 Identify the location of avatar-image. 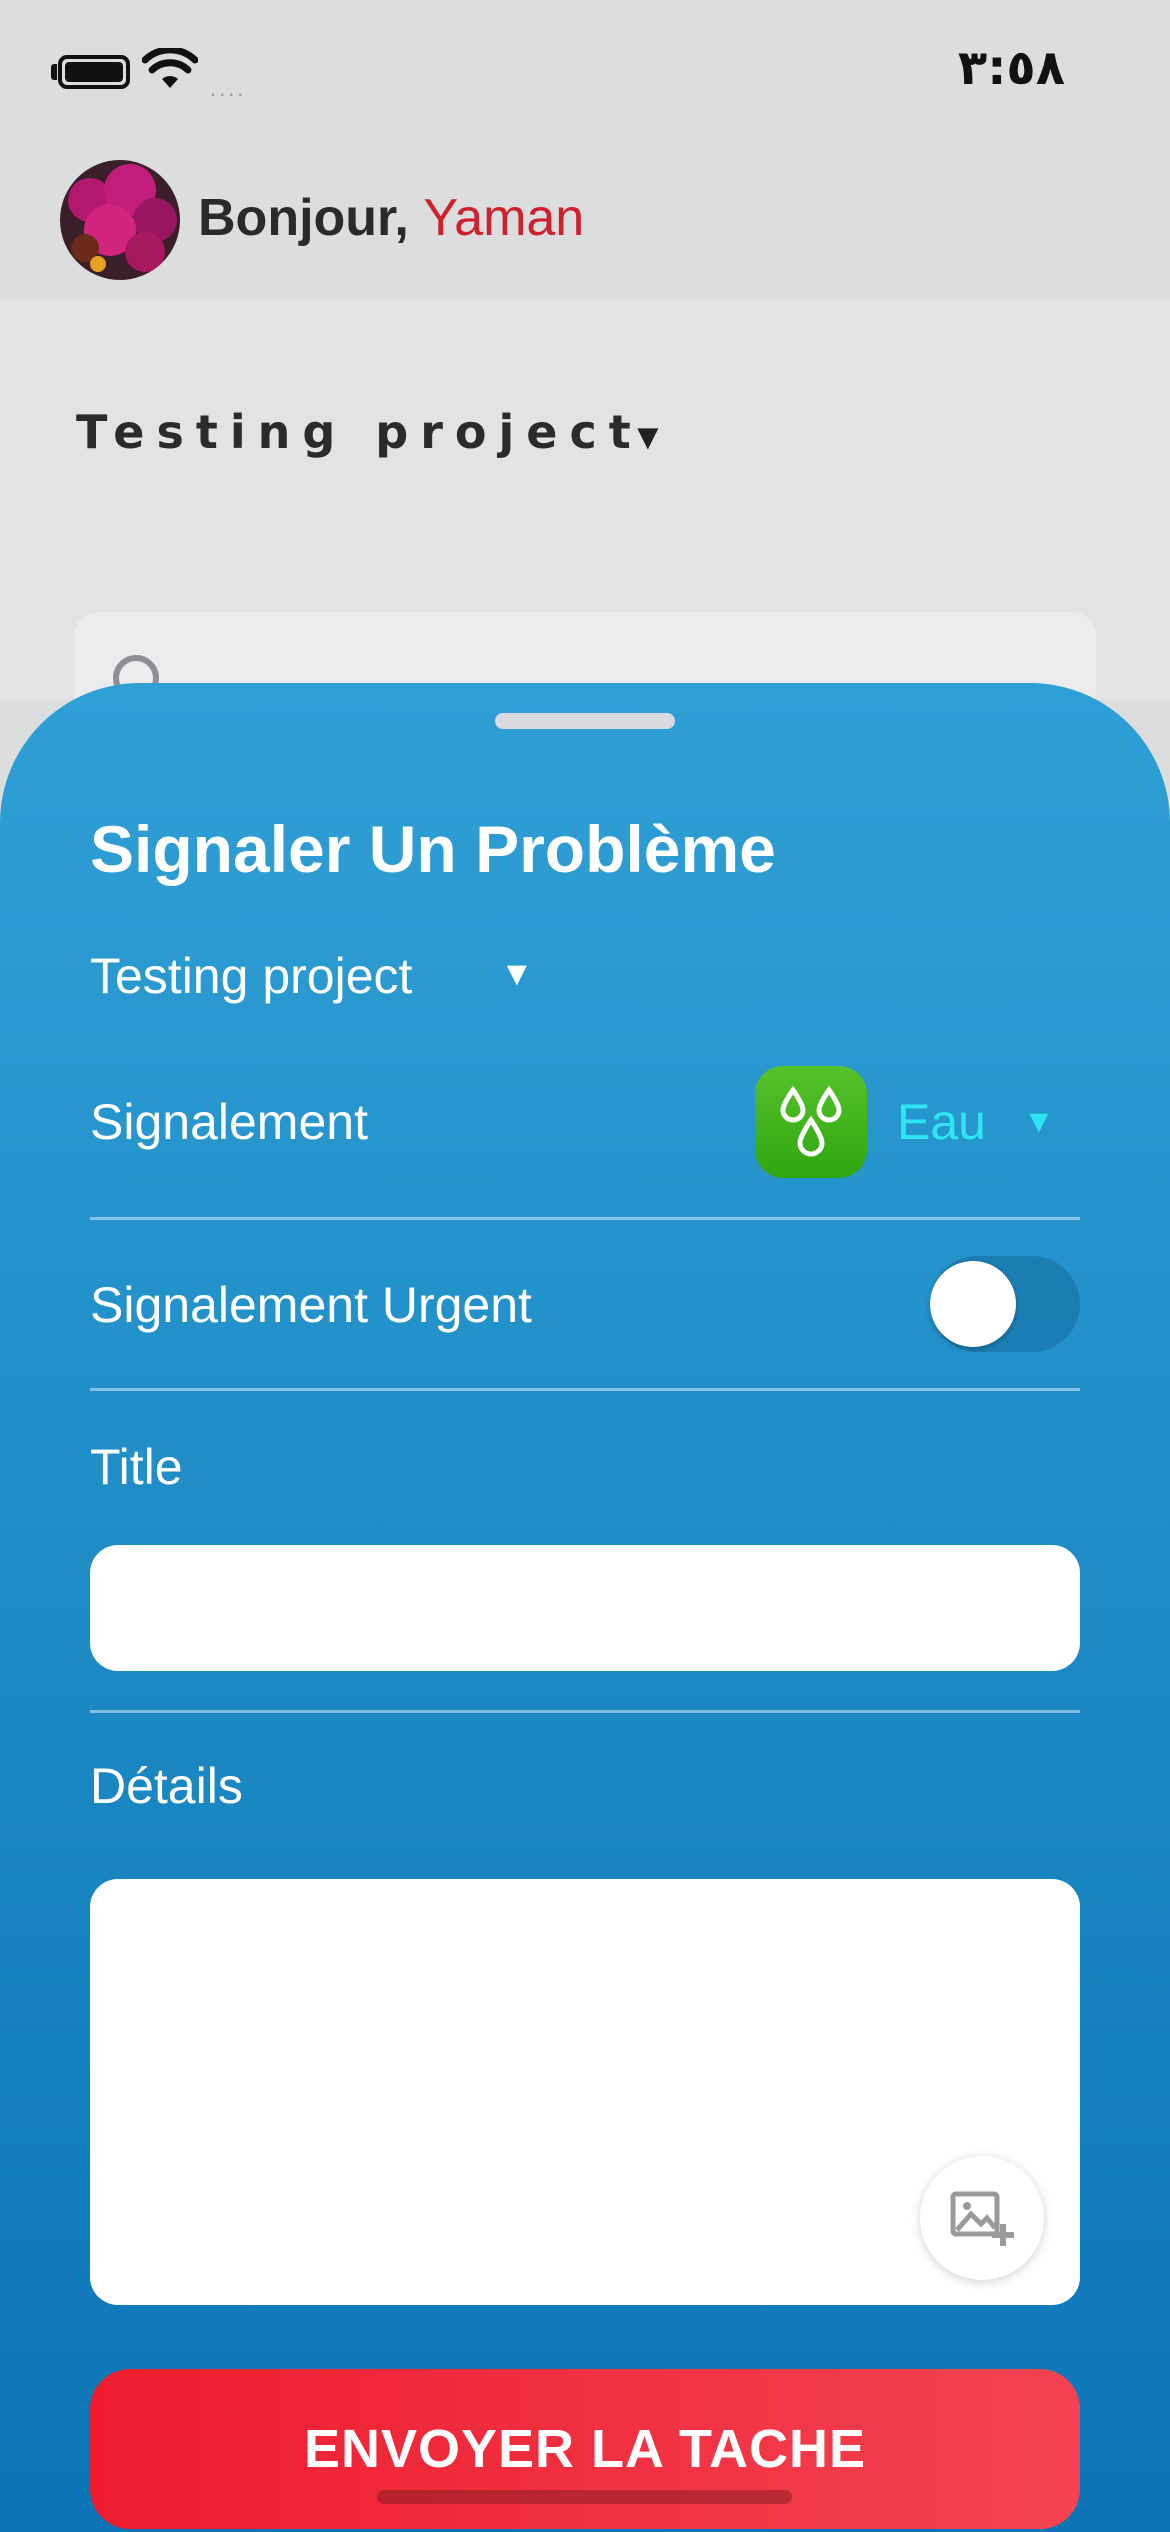
(120, 220).